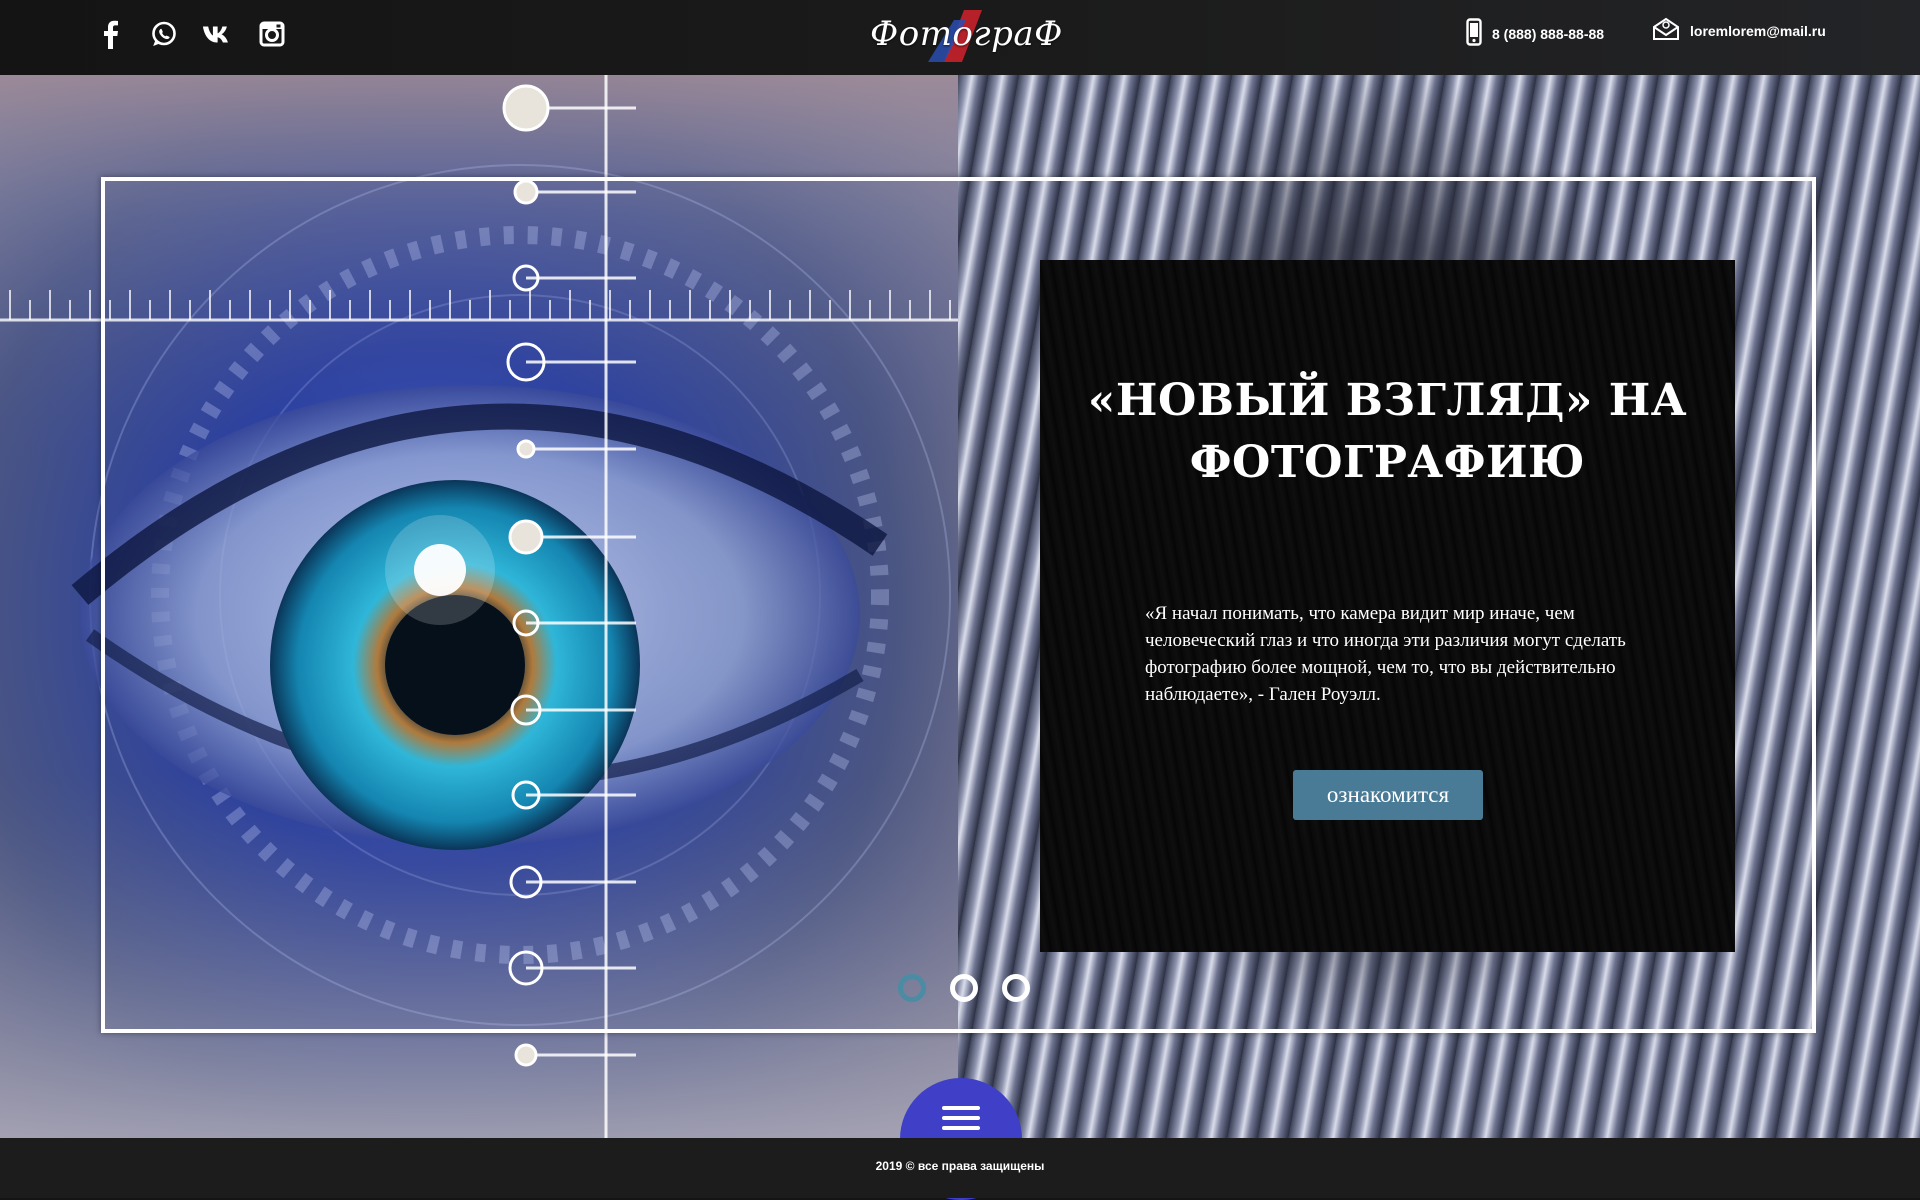 The width and height of the screenshot is (1920, 1200). What do you see at coordinates (218, 34) in the screenshot?
I see `vk-icon` at bounding box center [218, 34].